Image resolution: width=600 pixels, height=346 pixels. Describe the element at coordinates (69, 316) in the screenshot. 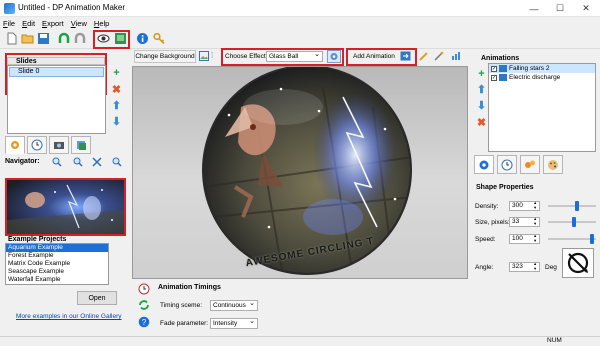

I see `online-gallery-link: More examples in our Online Gallery` at that location.